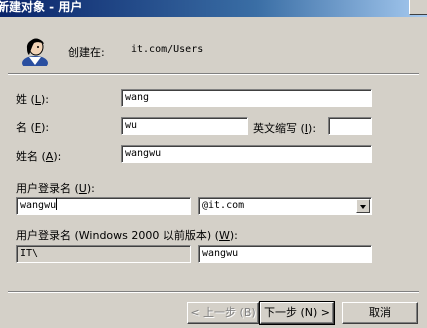 The height and width of the screenshot is (328, 427). Describe the element at coordinates (285, 206) in the screenshot. I see `upn-suffix-select: @it.com` at that location.